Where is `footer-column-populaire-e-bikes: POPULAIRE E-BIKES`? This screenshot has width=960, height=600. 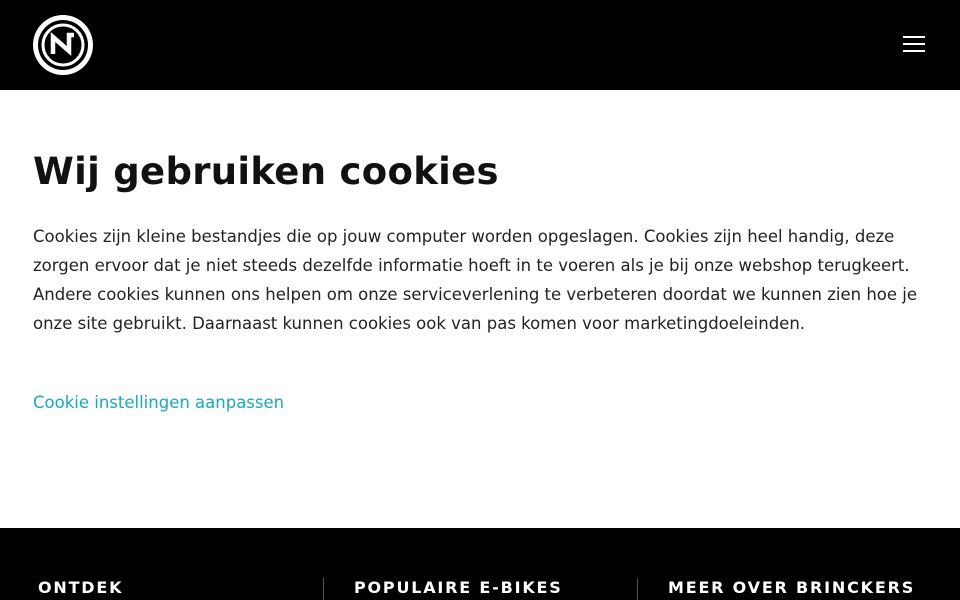
footer-column-populaire-e-bikes: POPULAIRE E-BIKES is located at coordinates (458, 589).